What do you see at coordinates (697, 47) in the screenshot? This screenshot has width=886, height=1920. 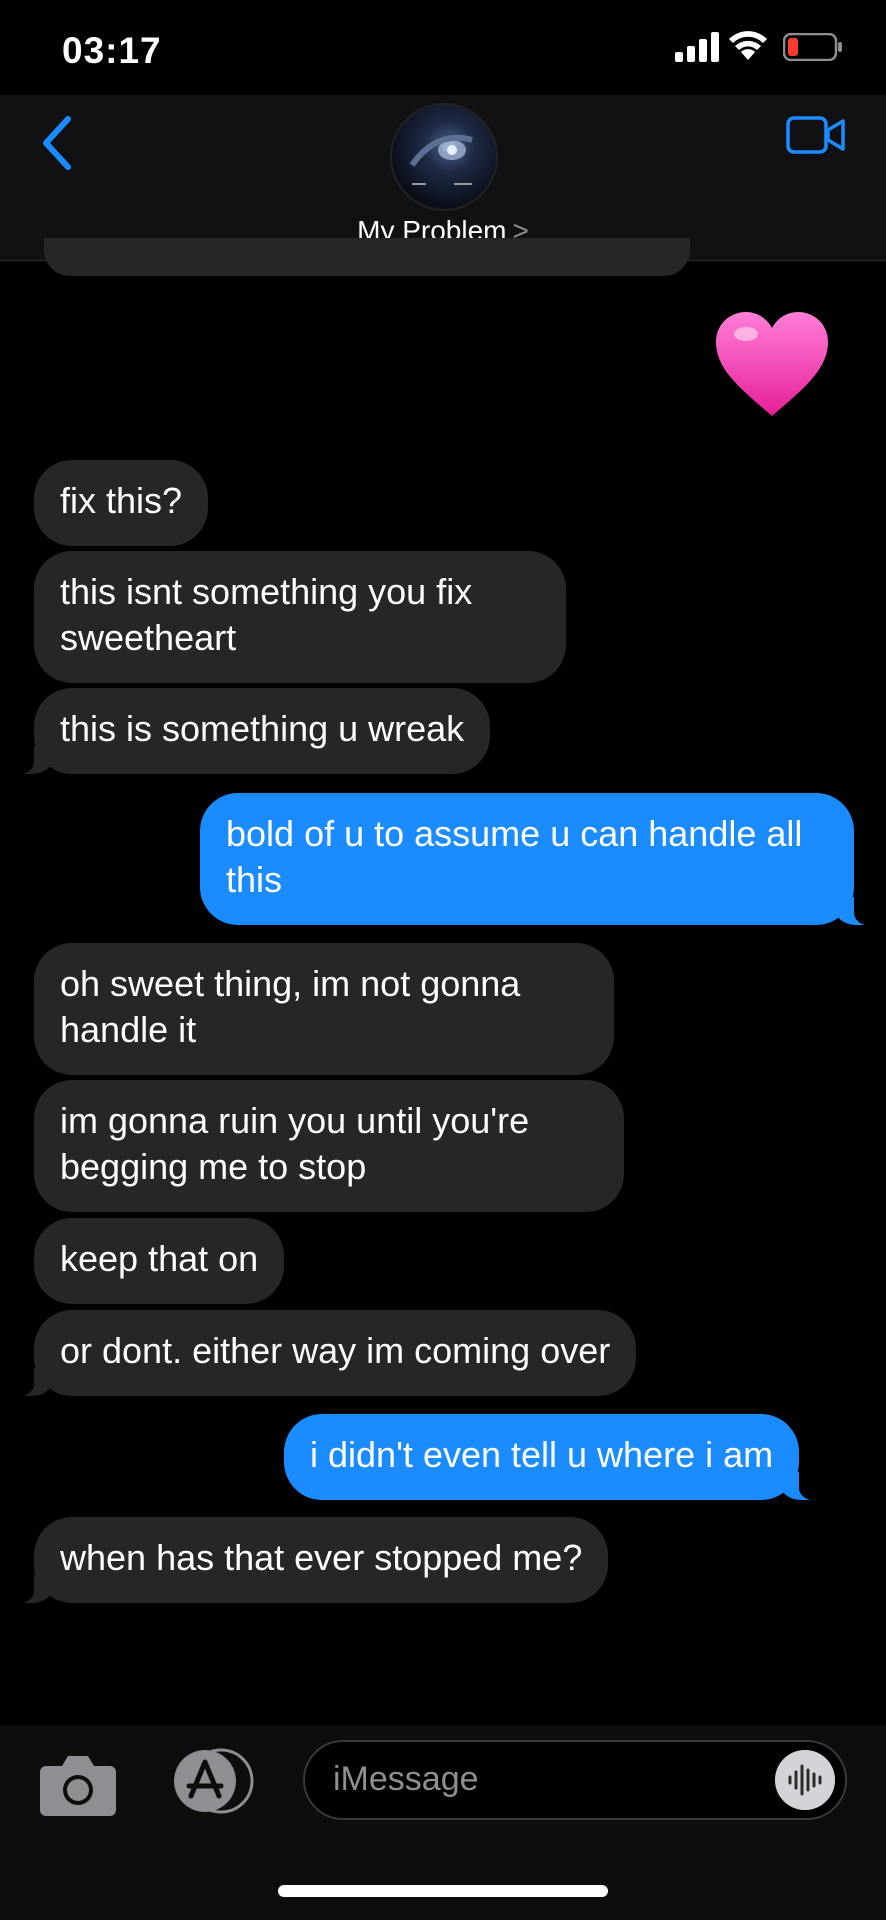 I see `cellular-signal-icon` at bounding box center [697, 47].